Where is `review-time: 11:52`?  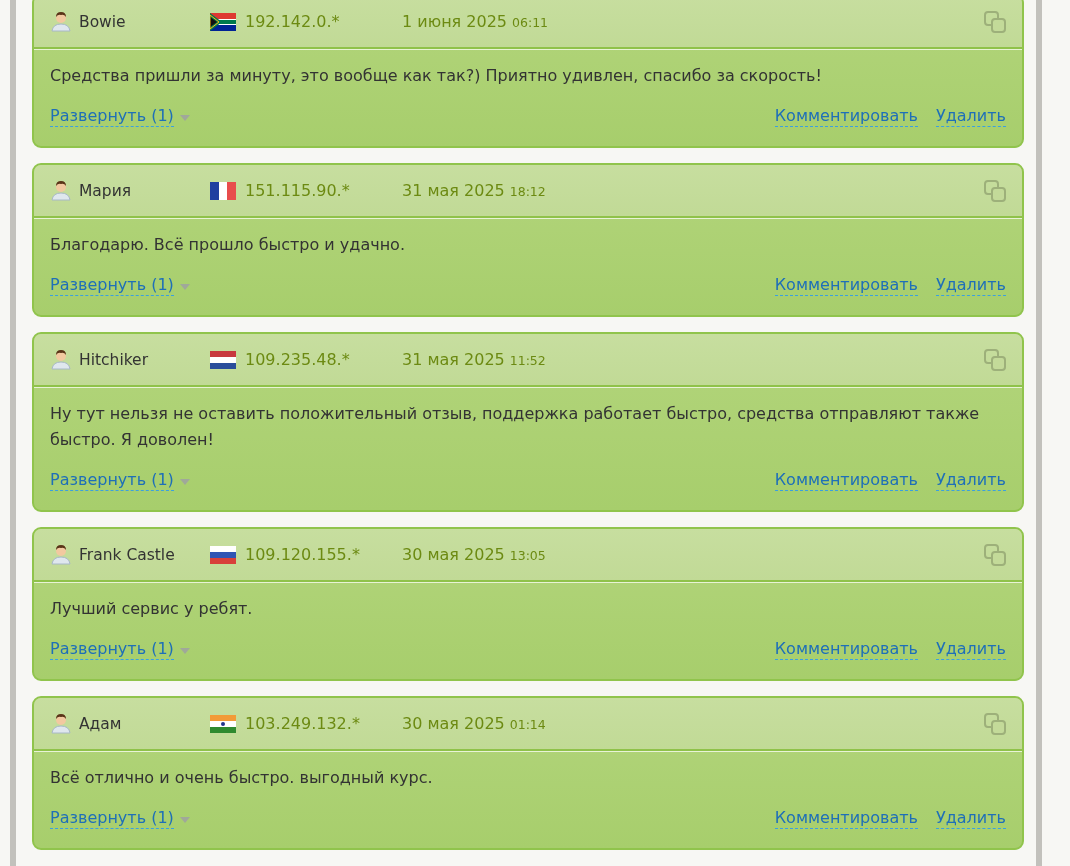
review-time: 11:52 is located at coordinates (527, 360).